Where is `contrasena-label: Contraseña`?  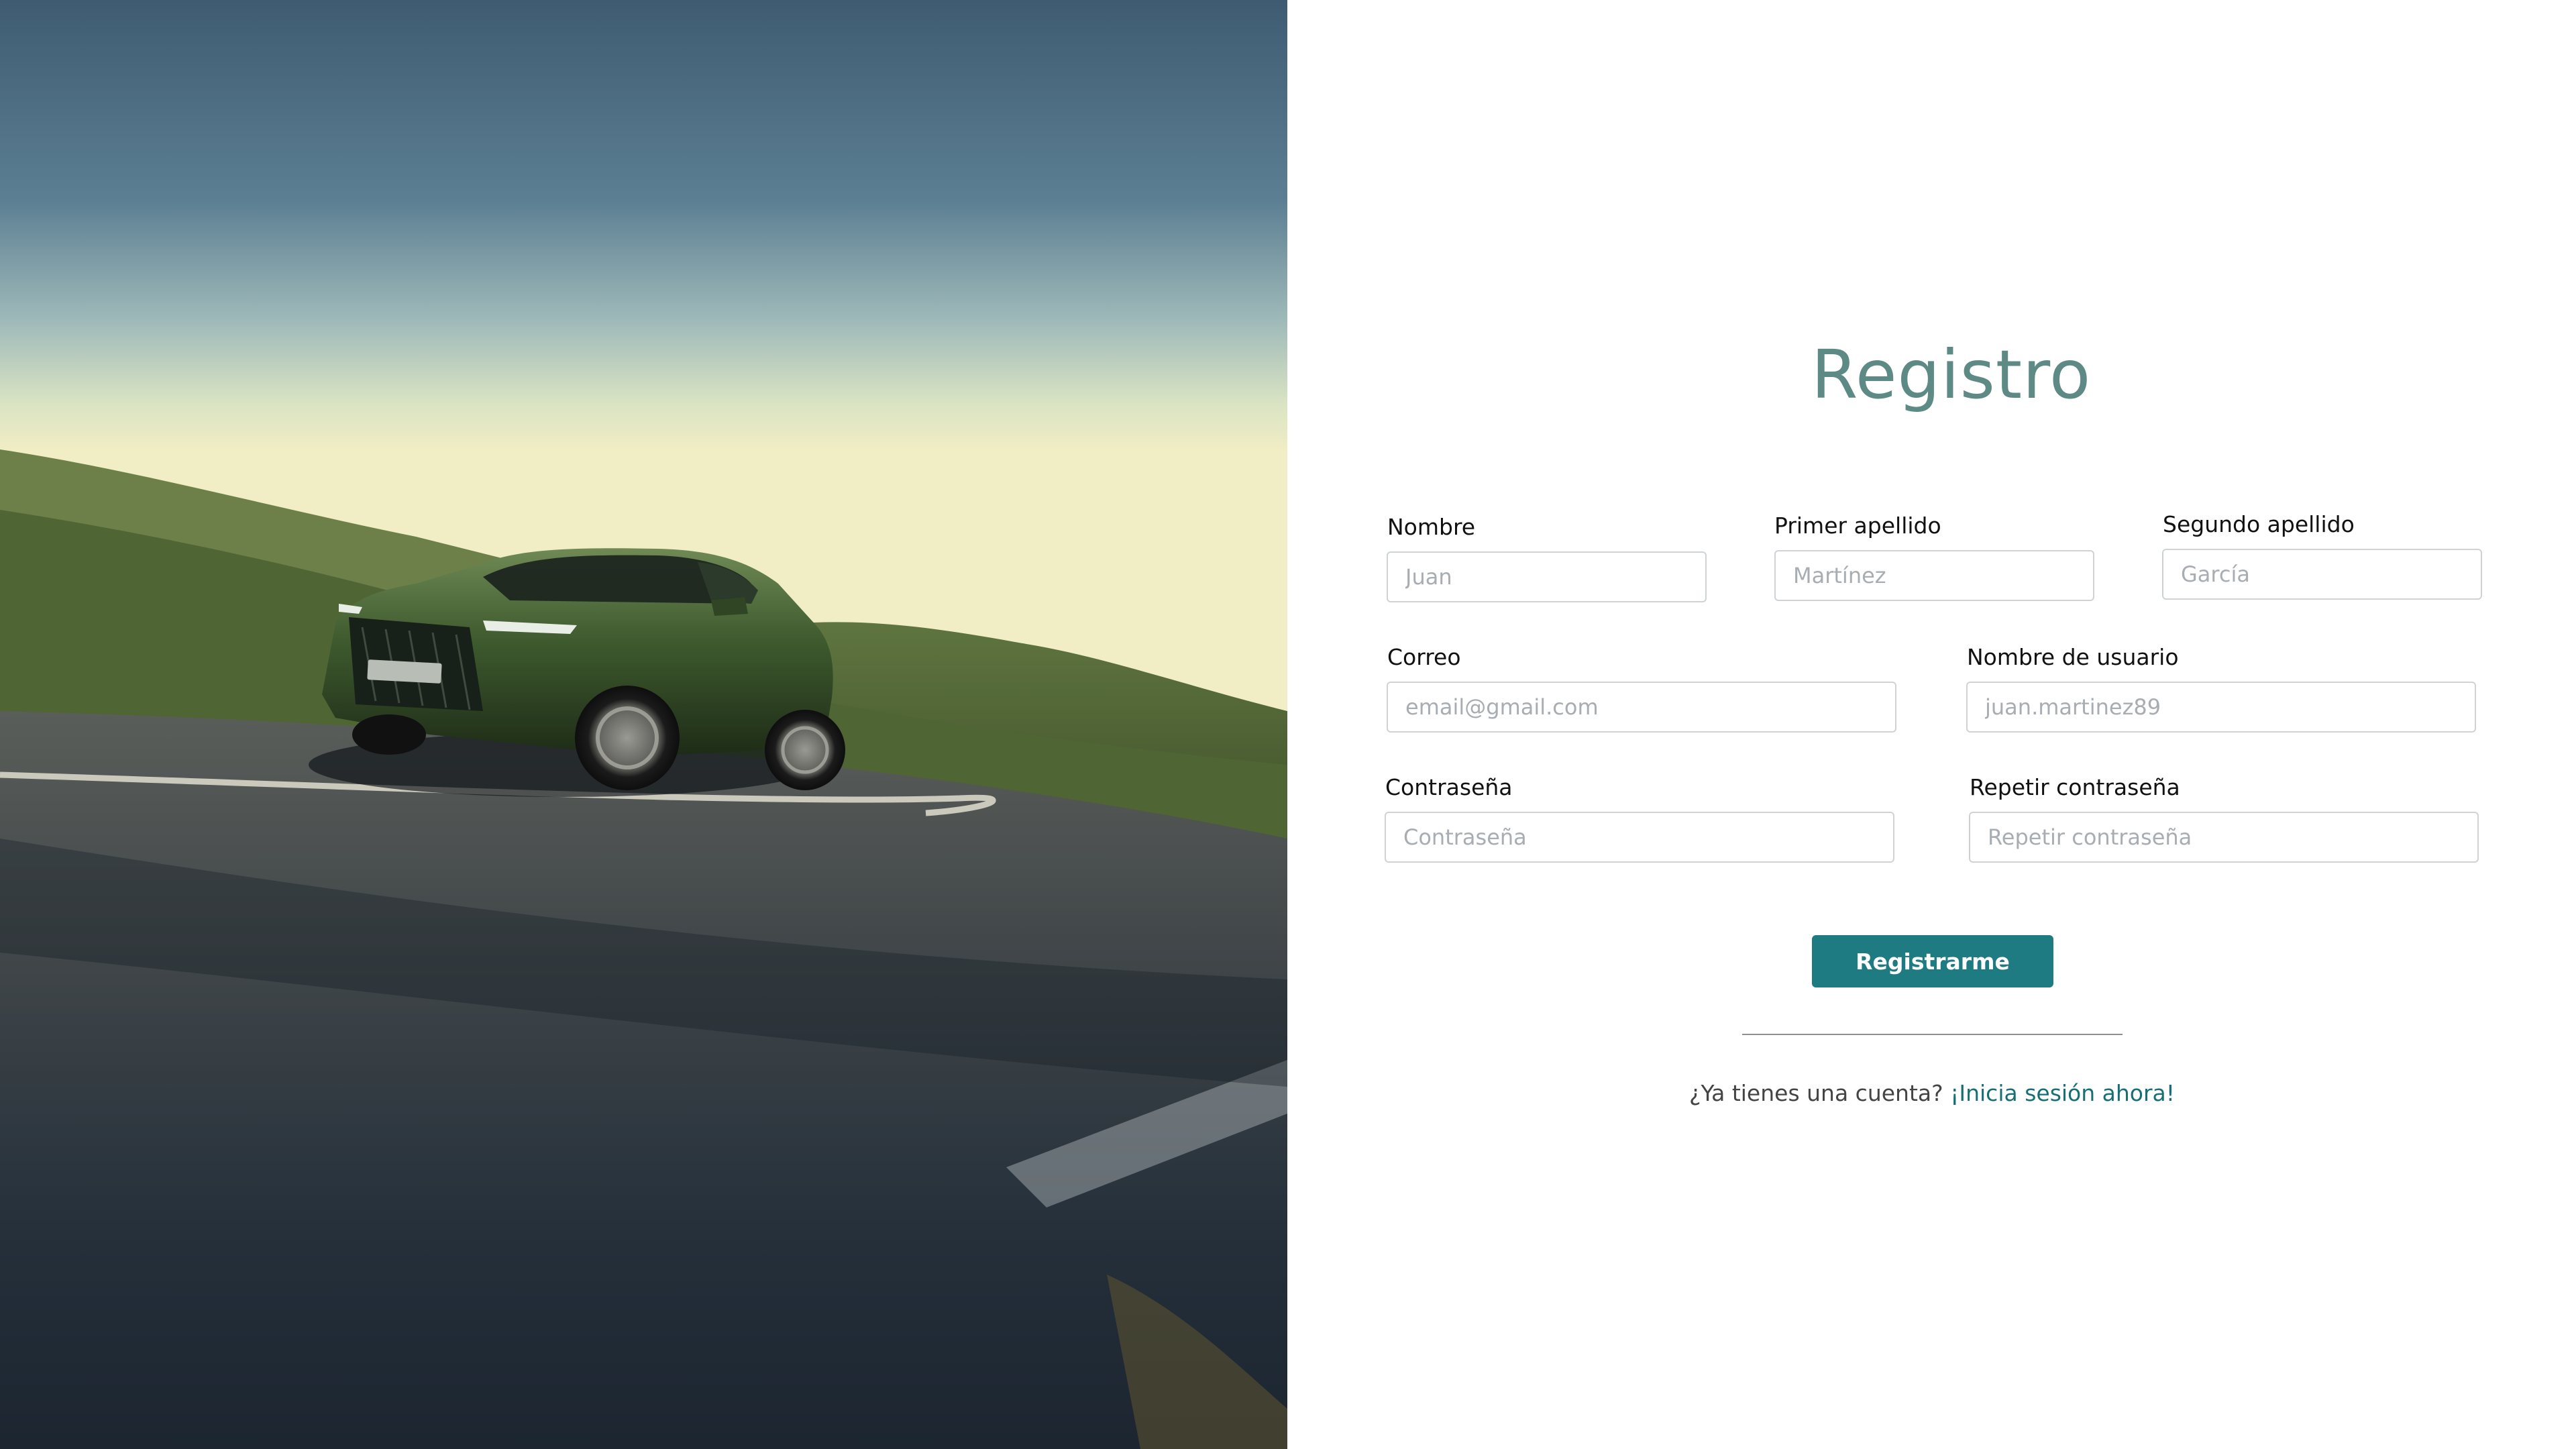
contrasena-label: Contraseña is located at coordinates (1449, 787).